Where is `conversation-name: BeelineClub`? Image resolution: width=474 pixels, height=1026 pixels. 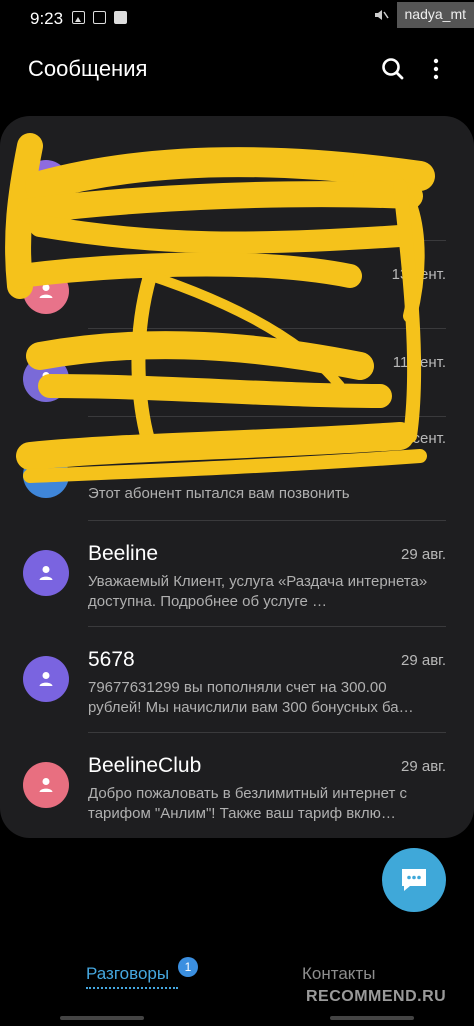
conversation-name: BeelineClub is located at coordinates (145, 765).